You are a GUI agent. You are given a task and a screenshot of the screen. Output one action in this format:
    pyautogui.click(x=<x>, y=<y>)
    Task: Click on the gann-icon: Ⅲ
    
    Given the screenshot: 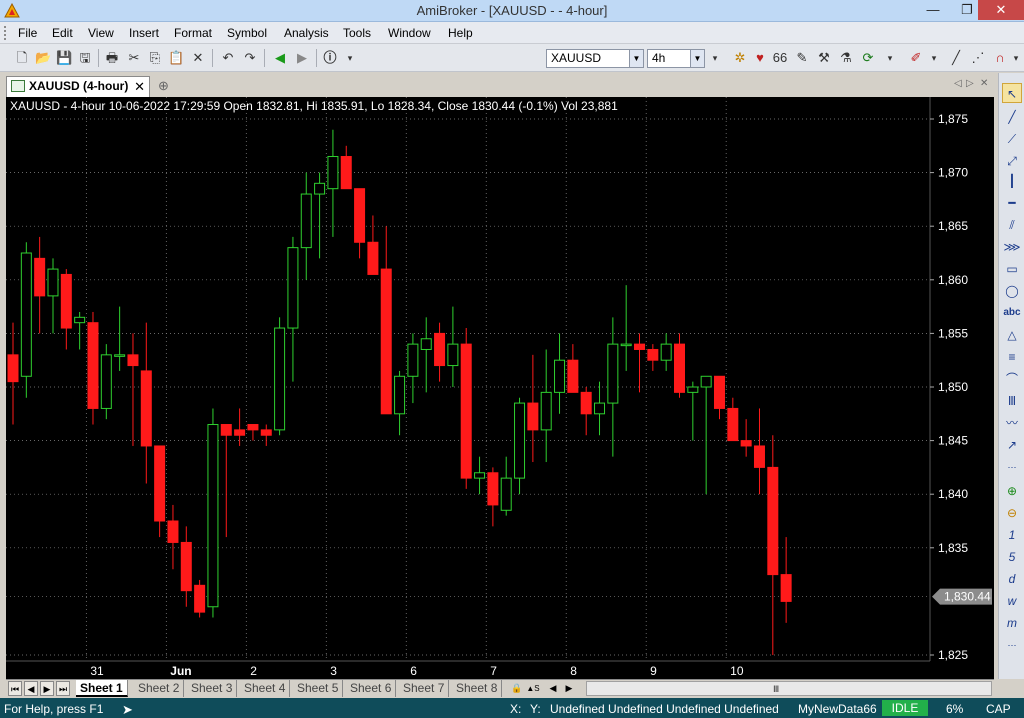 What is the action you would take?
    pyautogui.click(x=1012, y=401)
    